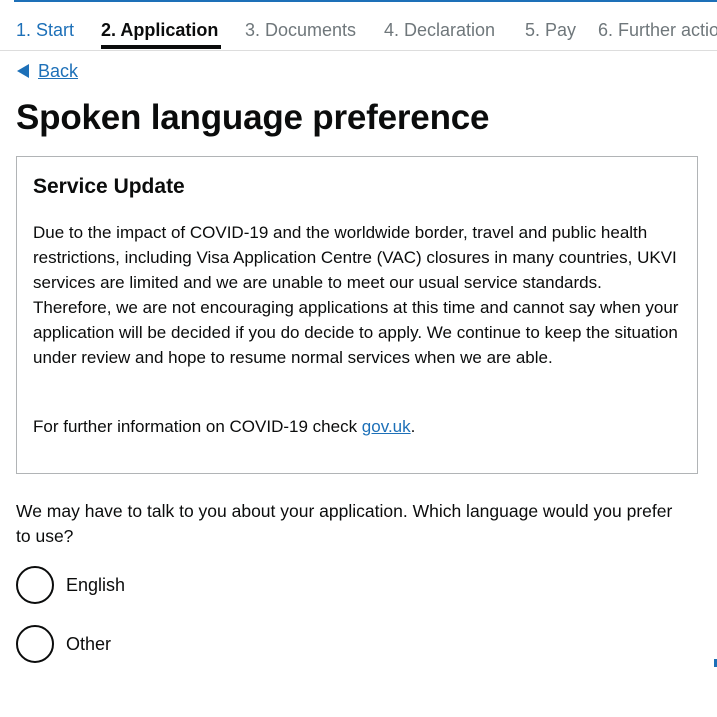 This screenshot has height=717, width=717. I want to click on step-further-action: 6. Further action, so click(657, 30).